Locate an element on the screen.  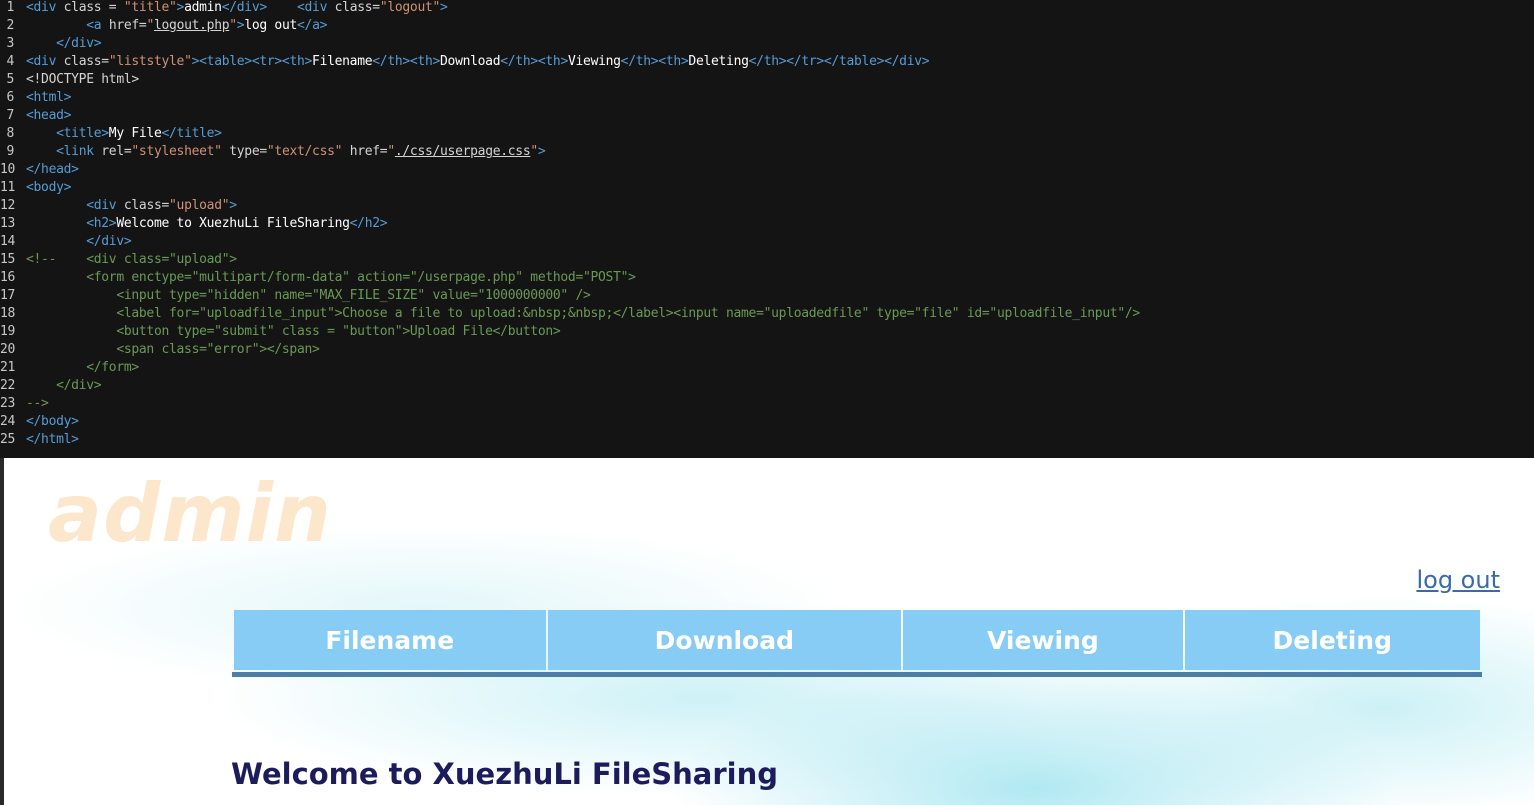
code-line: 7 <head> is located at coordinates (35, 116).